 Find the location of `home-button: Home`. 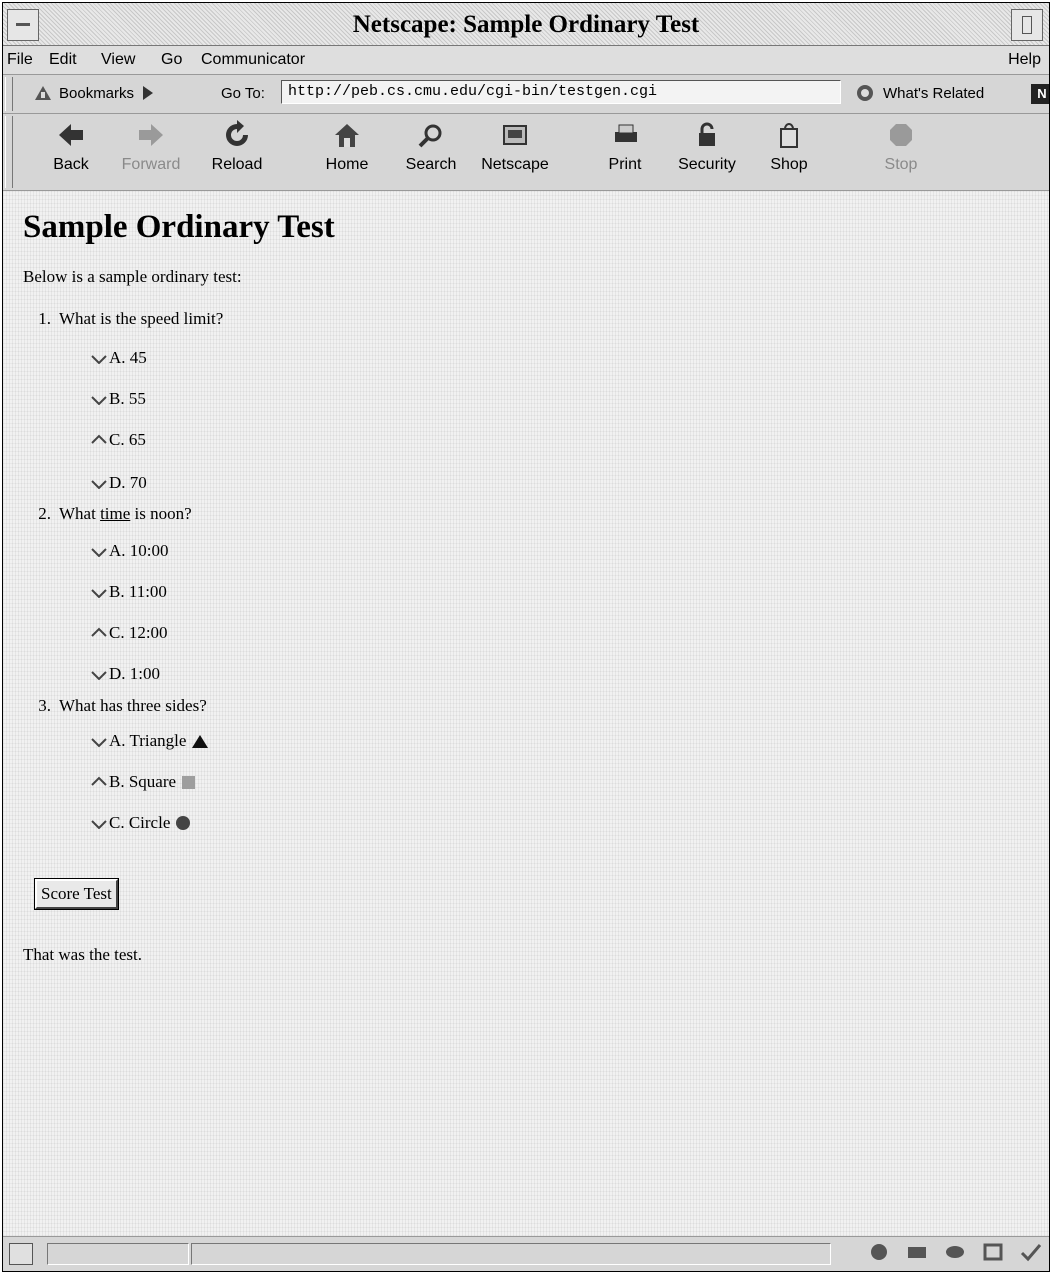

home-button: Home is located at coordinates (347, 147).